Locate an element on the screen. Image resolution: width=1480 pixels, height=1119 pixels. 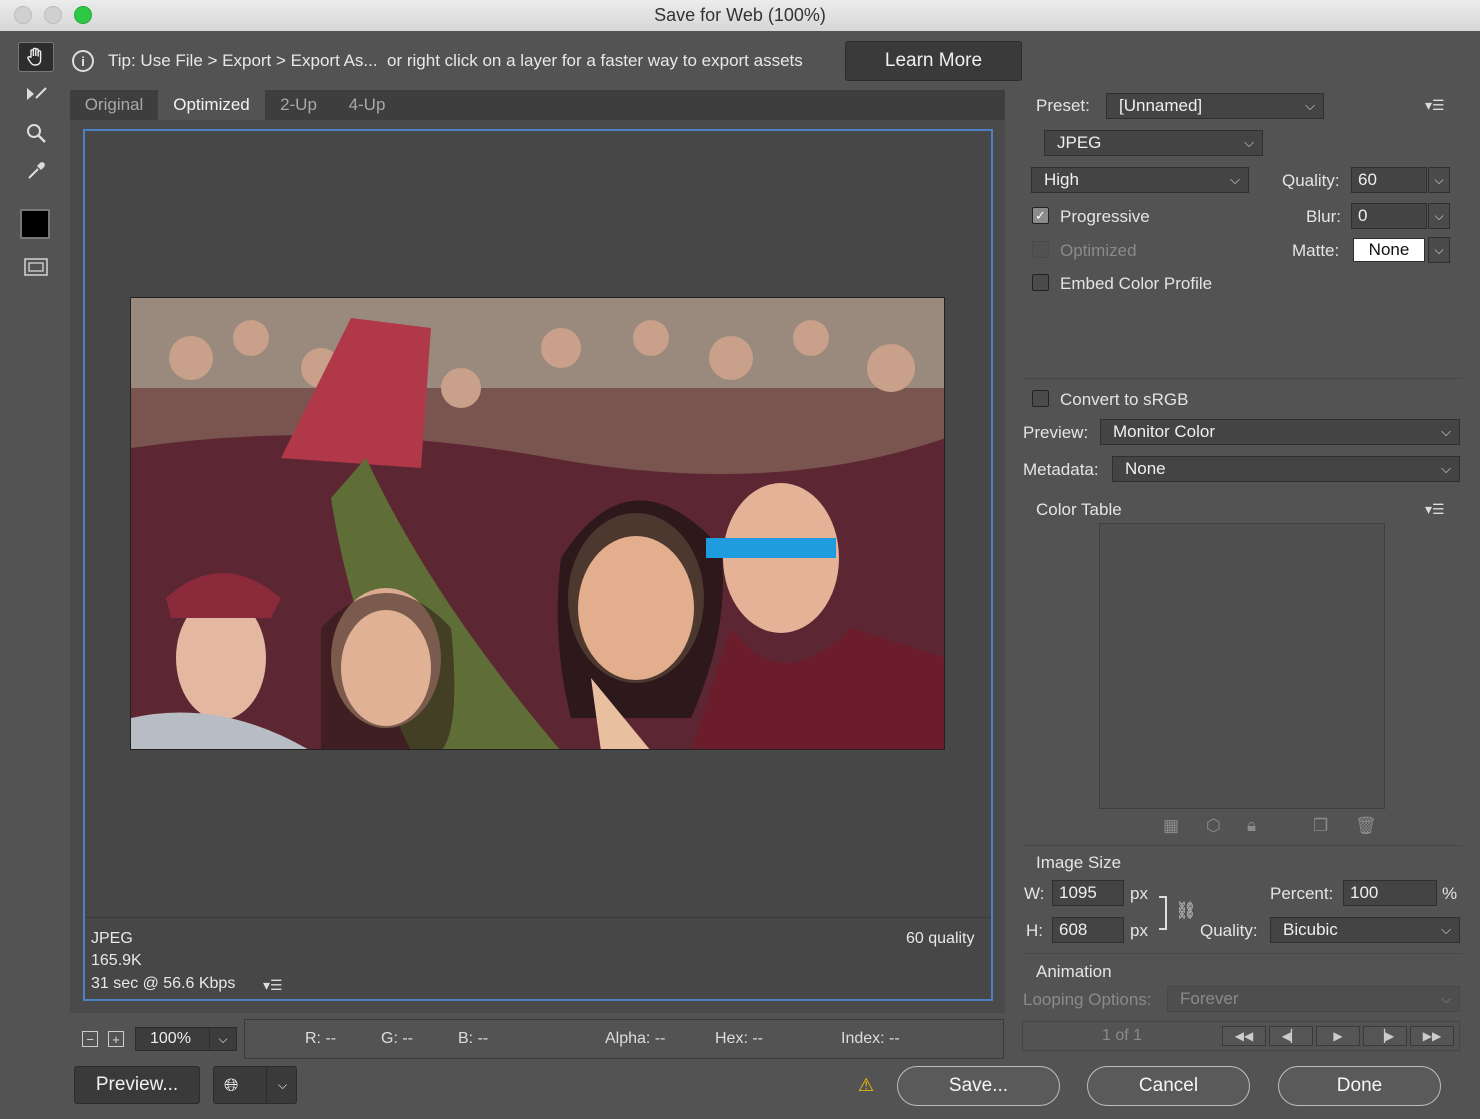
tab-4-up: 4-Up is located at coordinates (367, 105).